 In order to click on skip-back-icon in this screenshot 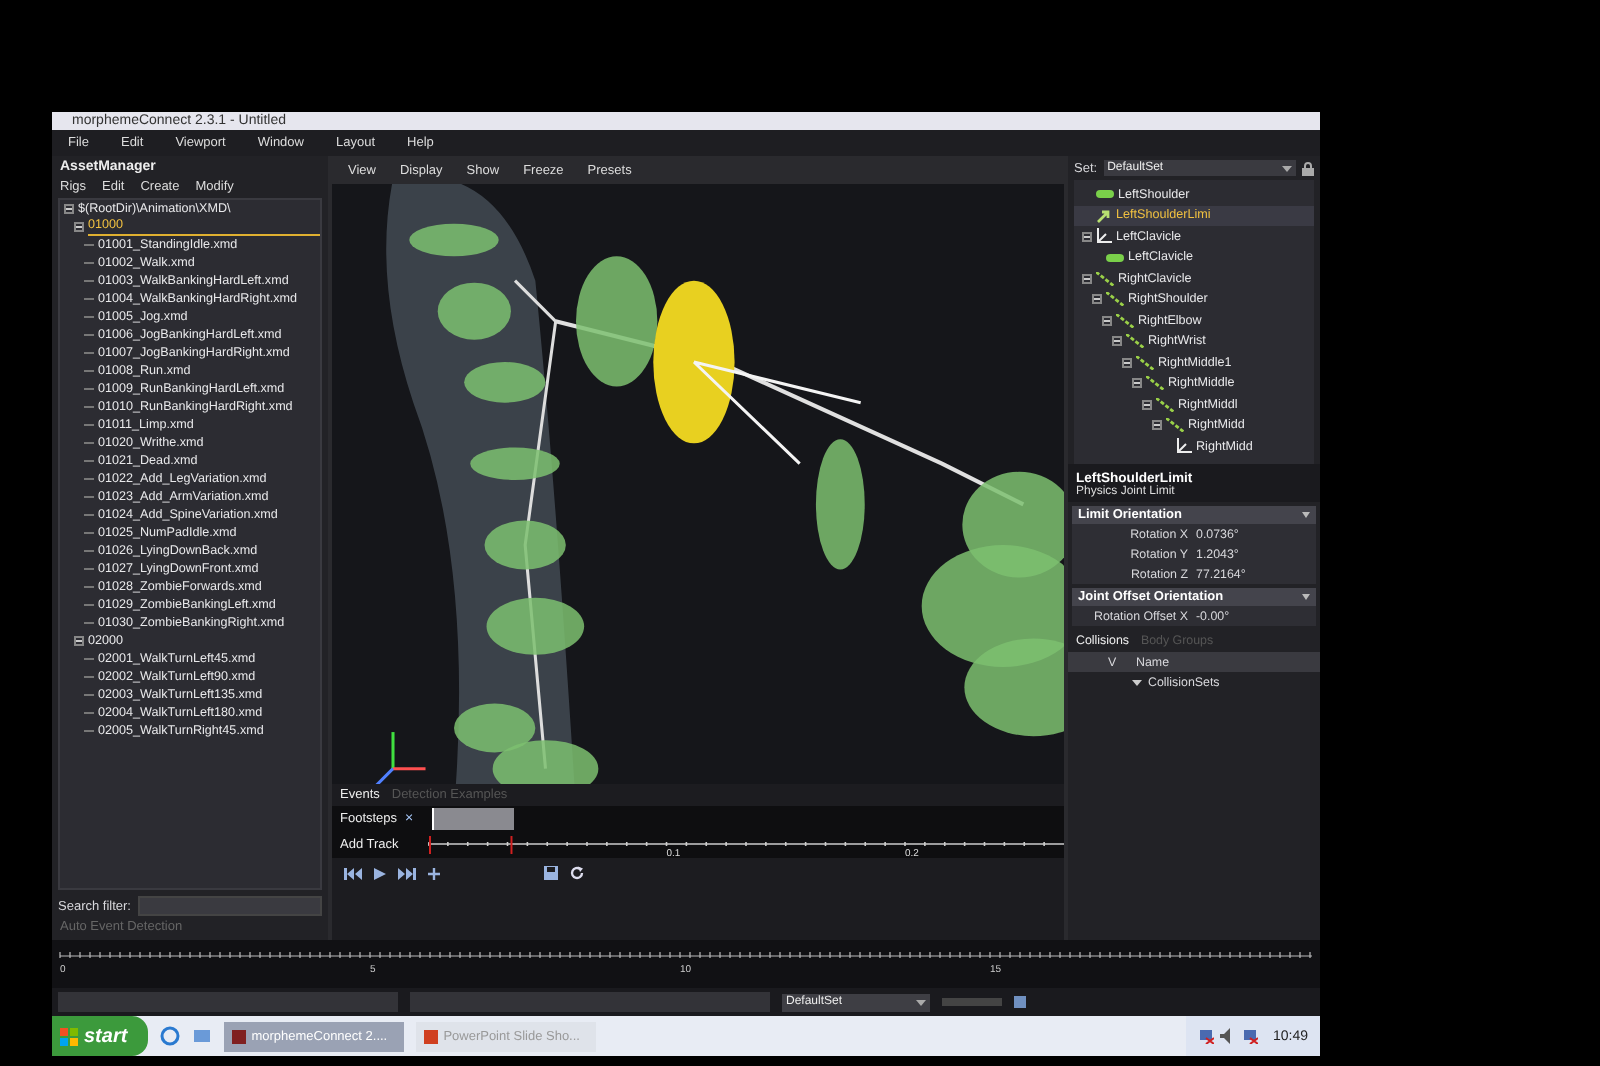, I will do `click(353, 873)`.